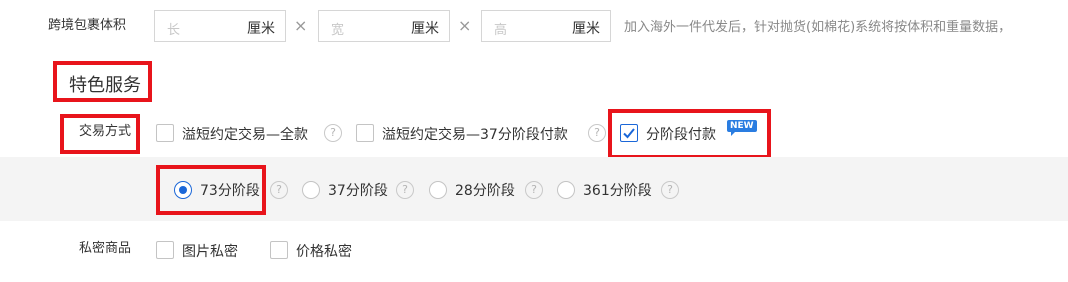 This screenshot has width=1068, height=282. I want to click on stage-73-radio, so click(183, 190).